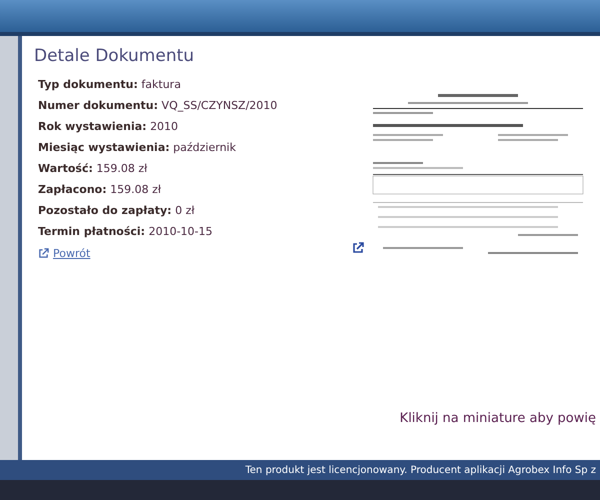 This screenshot has width=600, height=500. I want to click on field-label: Miesiąc wystawienia:, so click(104, 147).